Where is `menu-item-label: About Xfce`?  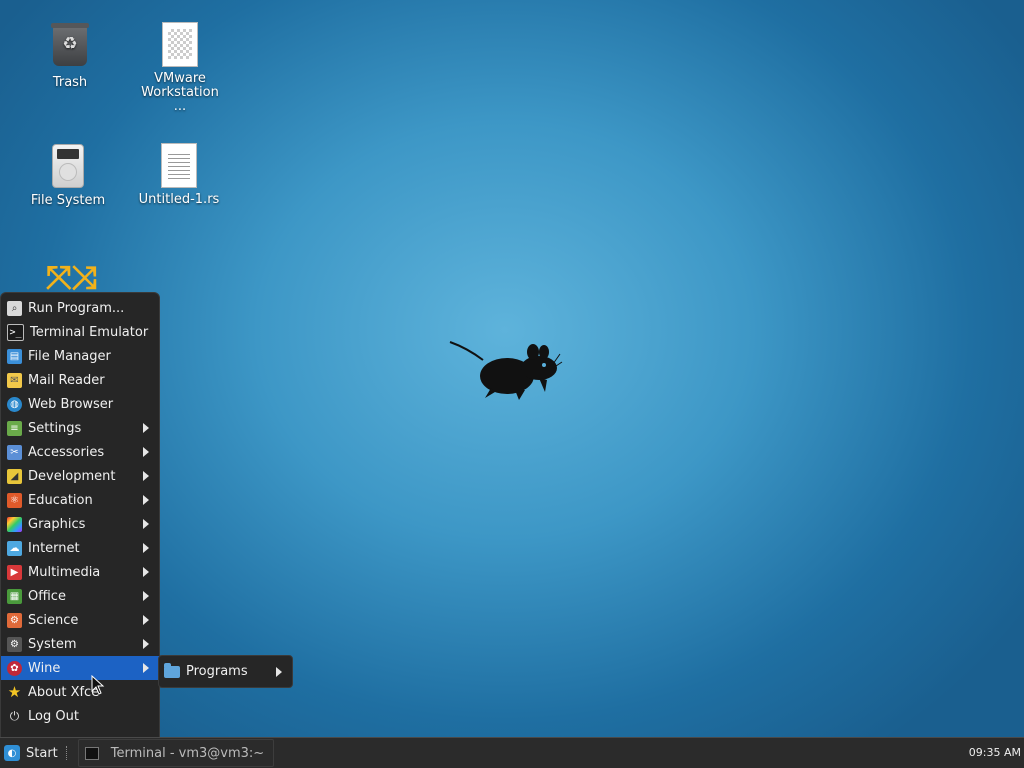
menu-item-label: About Xfce is located at coordinates (64, 692).